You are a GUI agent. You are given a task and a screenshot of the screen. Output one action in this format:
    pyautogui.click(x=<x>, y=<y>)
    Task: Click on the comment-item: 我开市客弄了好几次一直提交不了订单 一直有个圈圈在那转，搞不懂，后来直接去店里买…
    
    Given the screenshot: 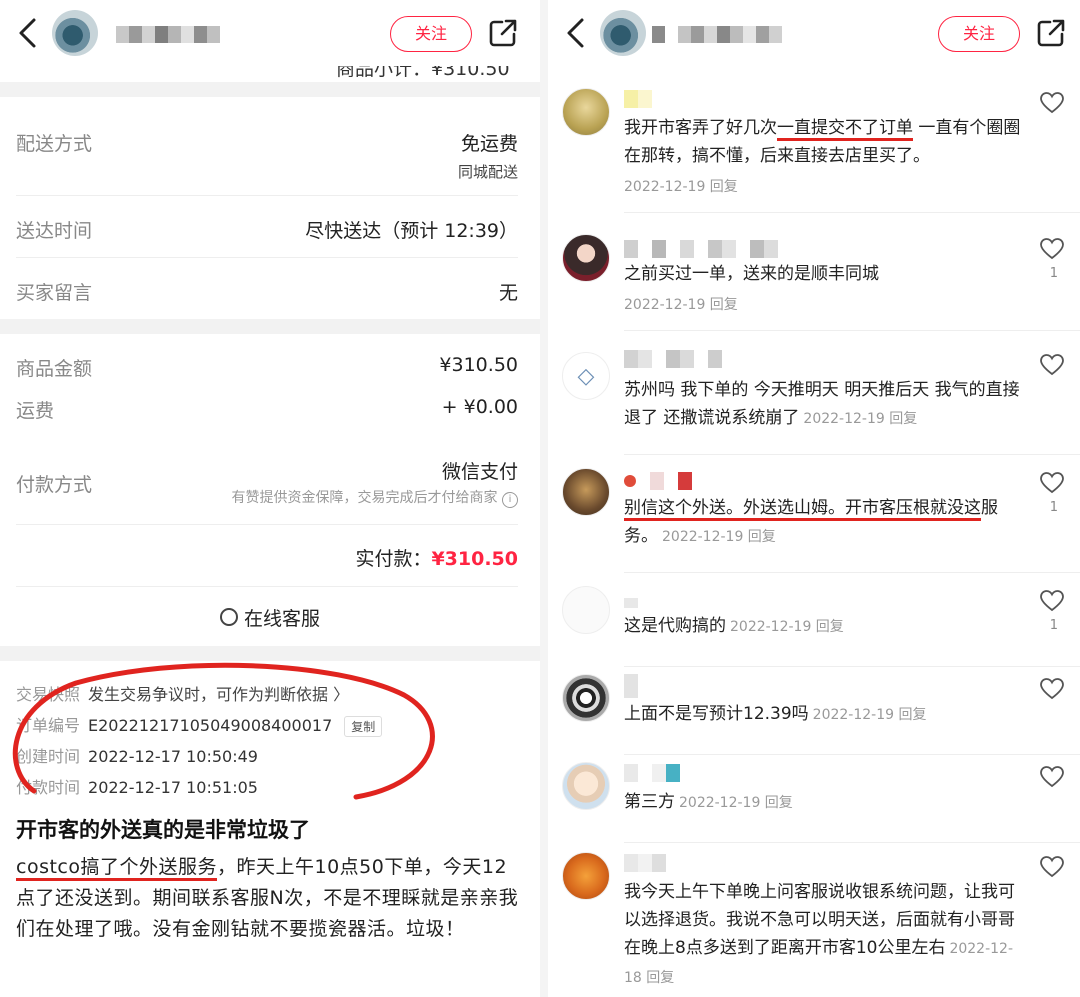 What is the action you would take?
    pyautogui.click(x=814, y=151)
    